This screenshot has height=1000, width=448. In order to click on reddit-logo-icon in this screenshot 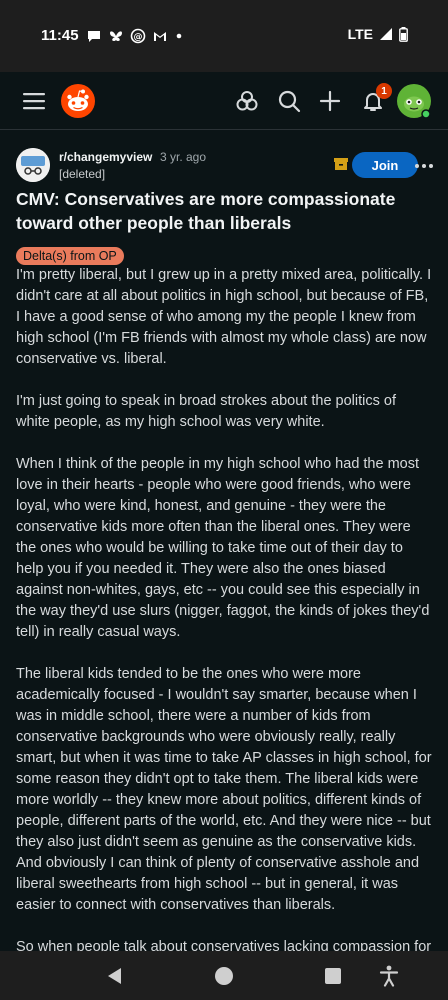, I will do `click(78, 101)`.